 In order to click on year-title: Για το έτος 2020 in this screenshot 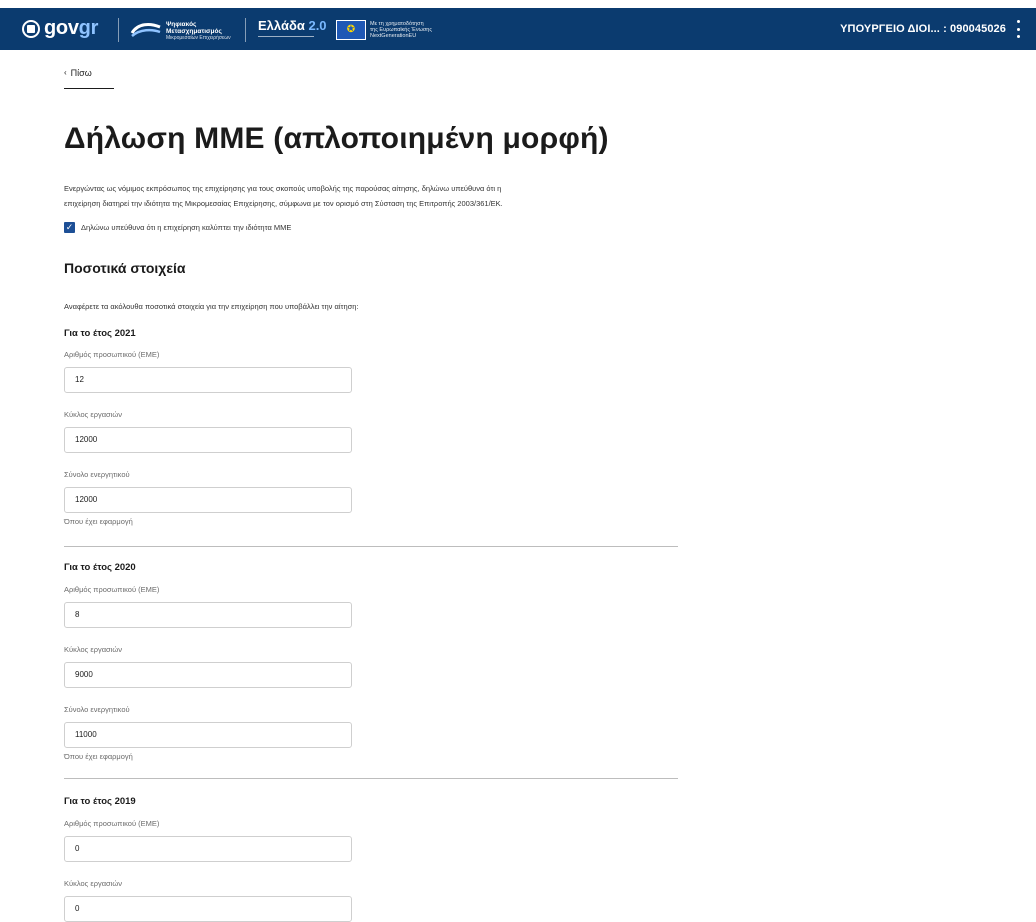, I will do `click(100, 567)`.